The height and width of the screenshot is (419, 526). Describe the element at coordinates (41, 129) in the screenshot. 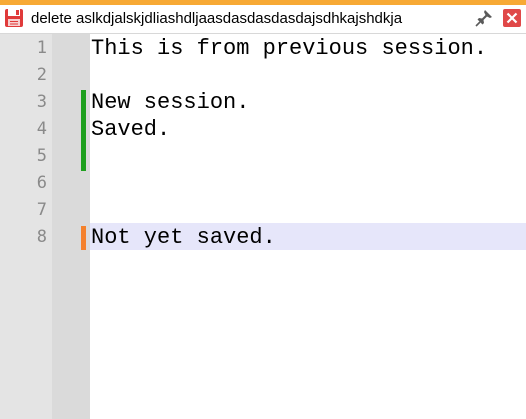

I see `line-number: 4` at that location.